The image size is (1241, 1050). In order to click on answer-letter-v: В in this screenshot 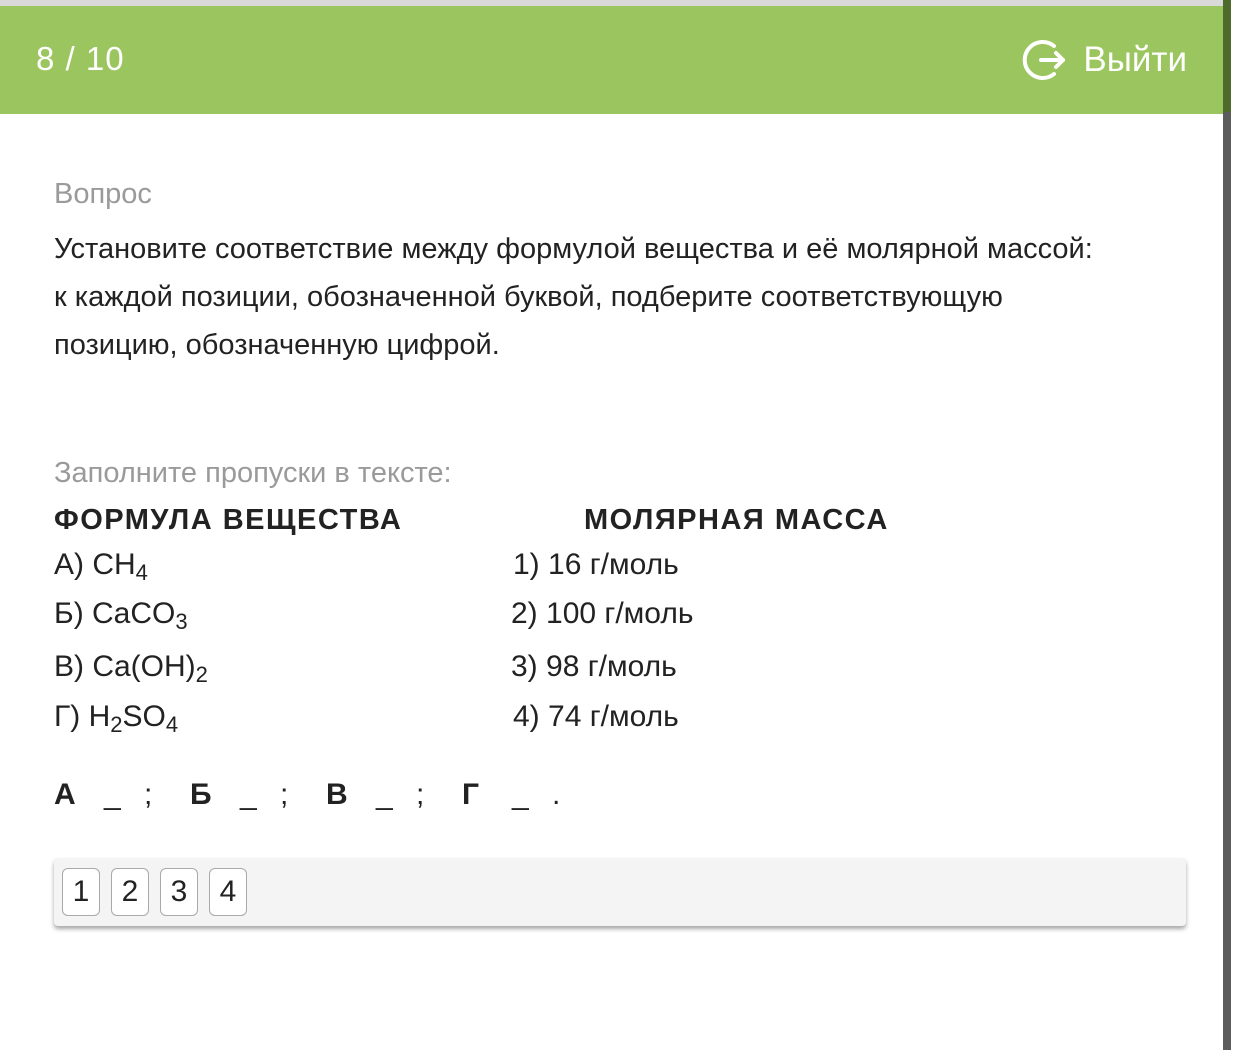, I will do `click(337, 794)`.